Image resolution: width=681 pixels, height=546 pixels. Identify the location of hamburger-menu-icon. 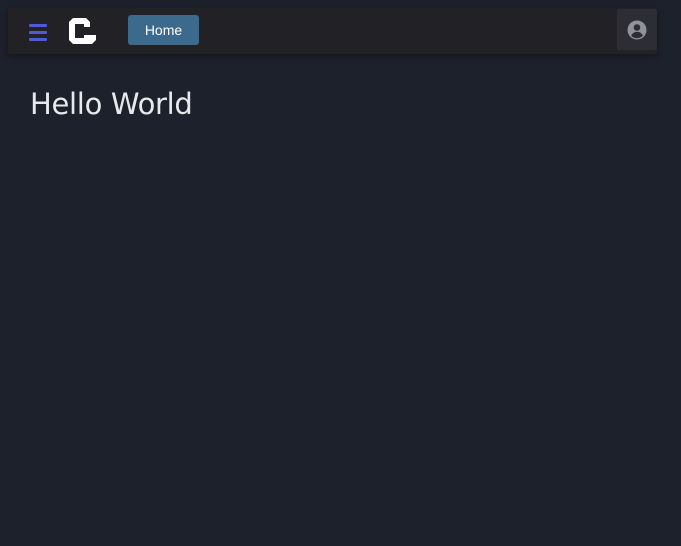
(38, 32).